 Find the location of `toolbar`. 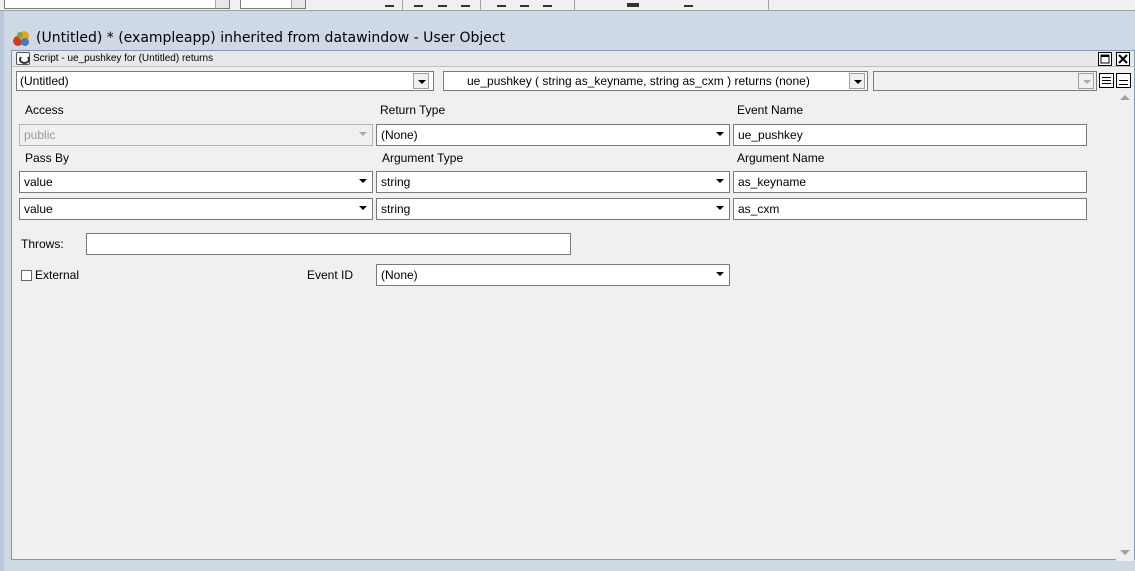

toolbar is located at coordinates (567, 5).